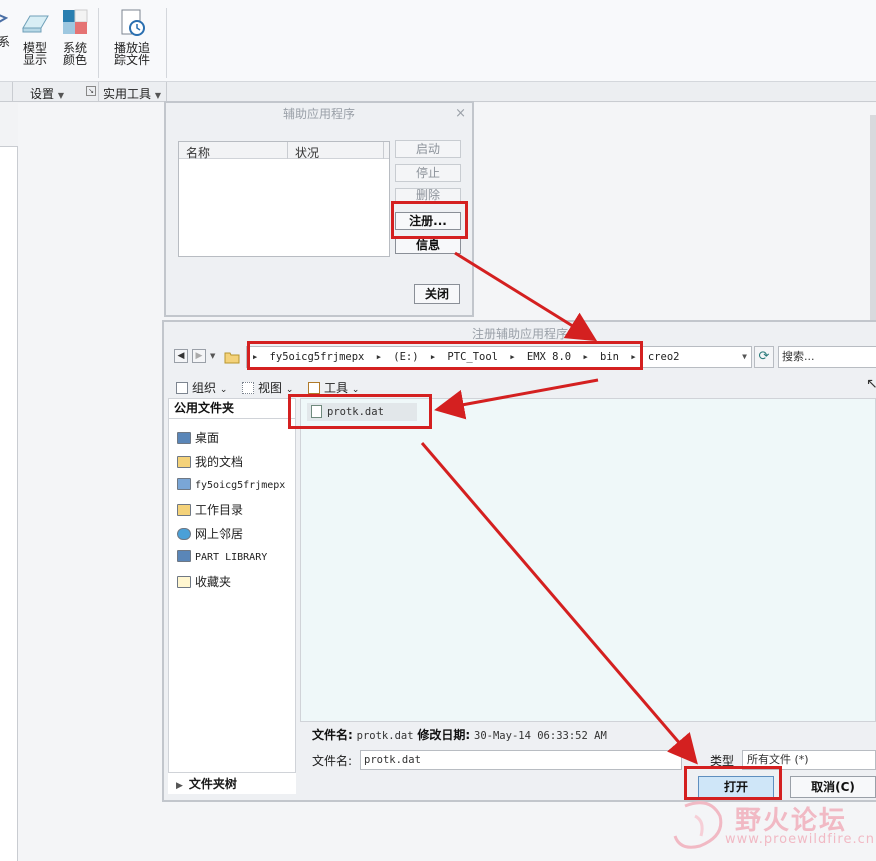 Image resolution: width=876 pixels, height=861 pixels. What do you see at coordinates (219, 534) in the screenshot?
I see `place-label: 网上邻居` at bounding box center [219, 534].